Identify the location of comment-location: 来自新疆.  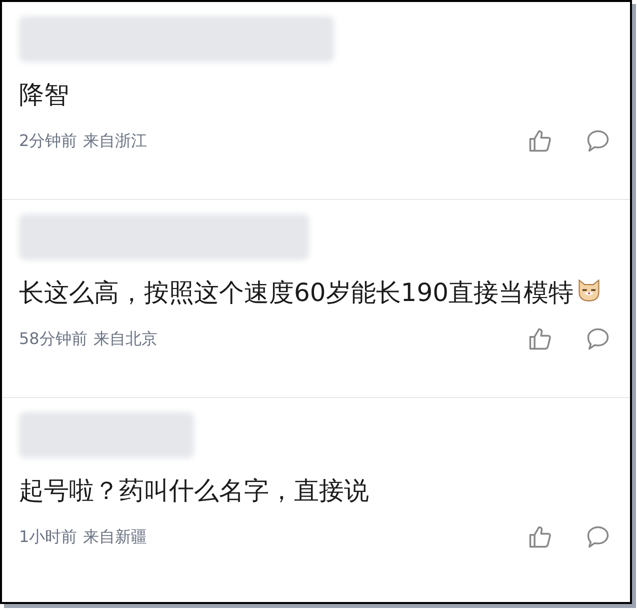
(115, 537).